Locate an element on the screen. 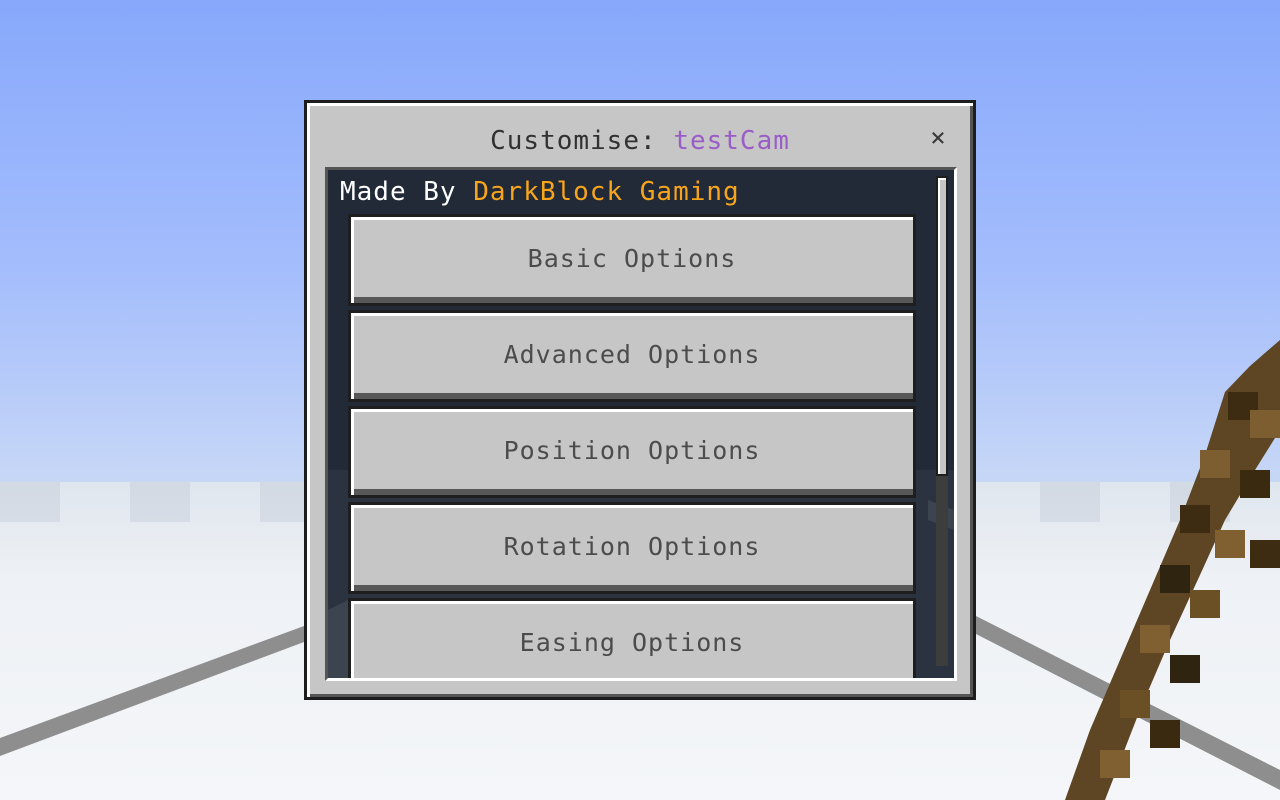 The width and height of the screenshot is (1280, 800). dialog-title: Customise: testCam is located at coordinates (640, 141).